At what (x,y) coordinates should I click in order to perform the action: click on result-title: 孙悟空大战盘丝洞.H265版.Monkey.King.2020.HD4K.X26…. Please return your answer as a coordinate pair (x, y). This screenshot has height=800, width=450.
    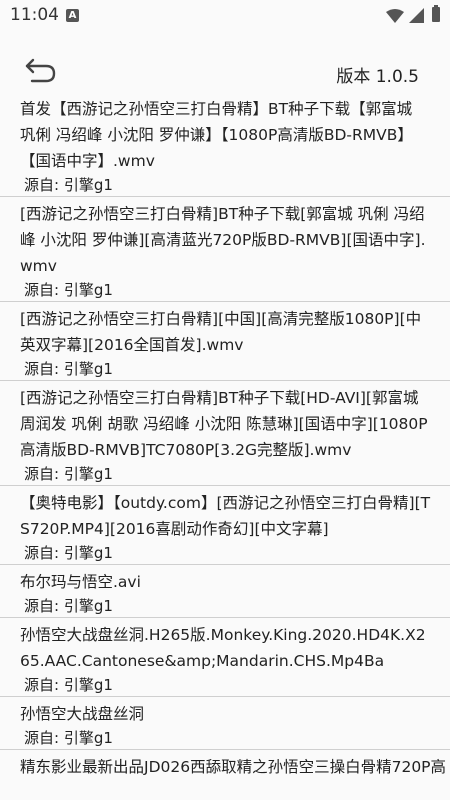
    Looking at the image, I should click on (223, 648).